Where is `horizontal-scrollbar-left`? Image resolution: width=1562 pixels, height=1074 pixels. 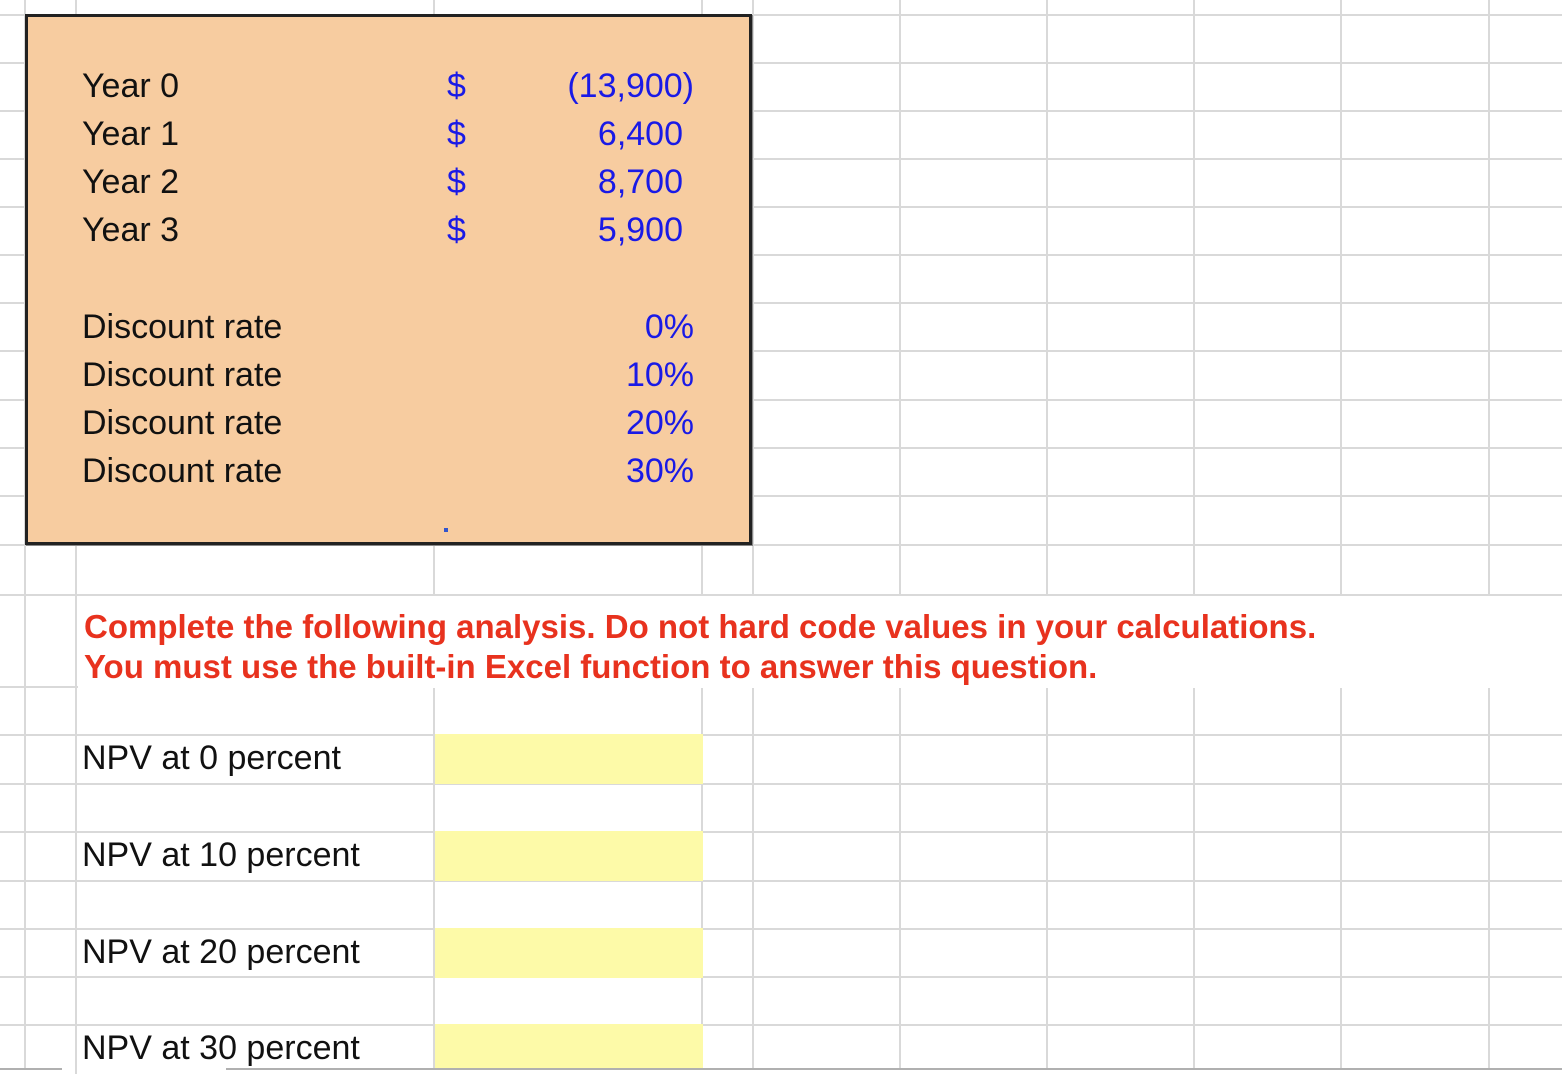 horizontal-scrollbar-left is located at coordinates (31, 1071).